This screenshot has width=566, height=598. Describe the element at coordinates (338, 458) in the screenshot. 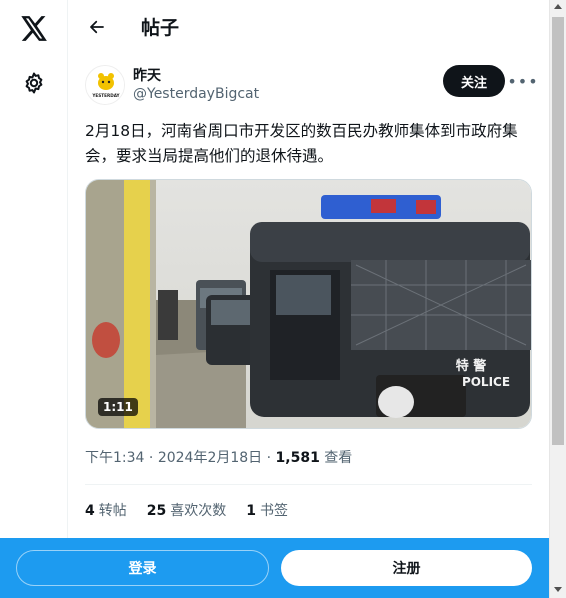

I see `views-label: 查看` at that location.